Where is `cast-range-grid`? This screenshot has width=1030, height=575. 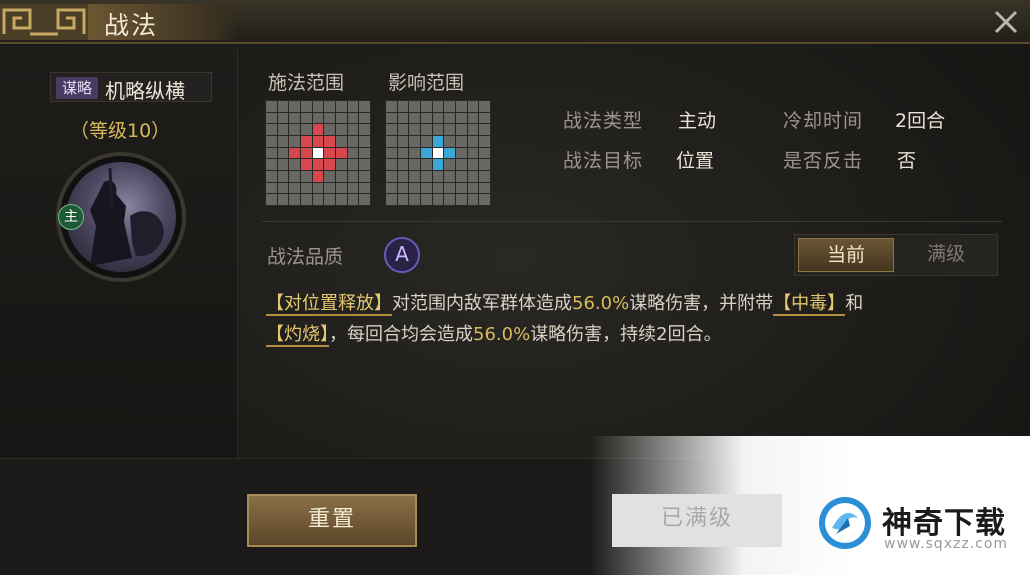 cast-range-grid is located at coordinates (318, 153).